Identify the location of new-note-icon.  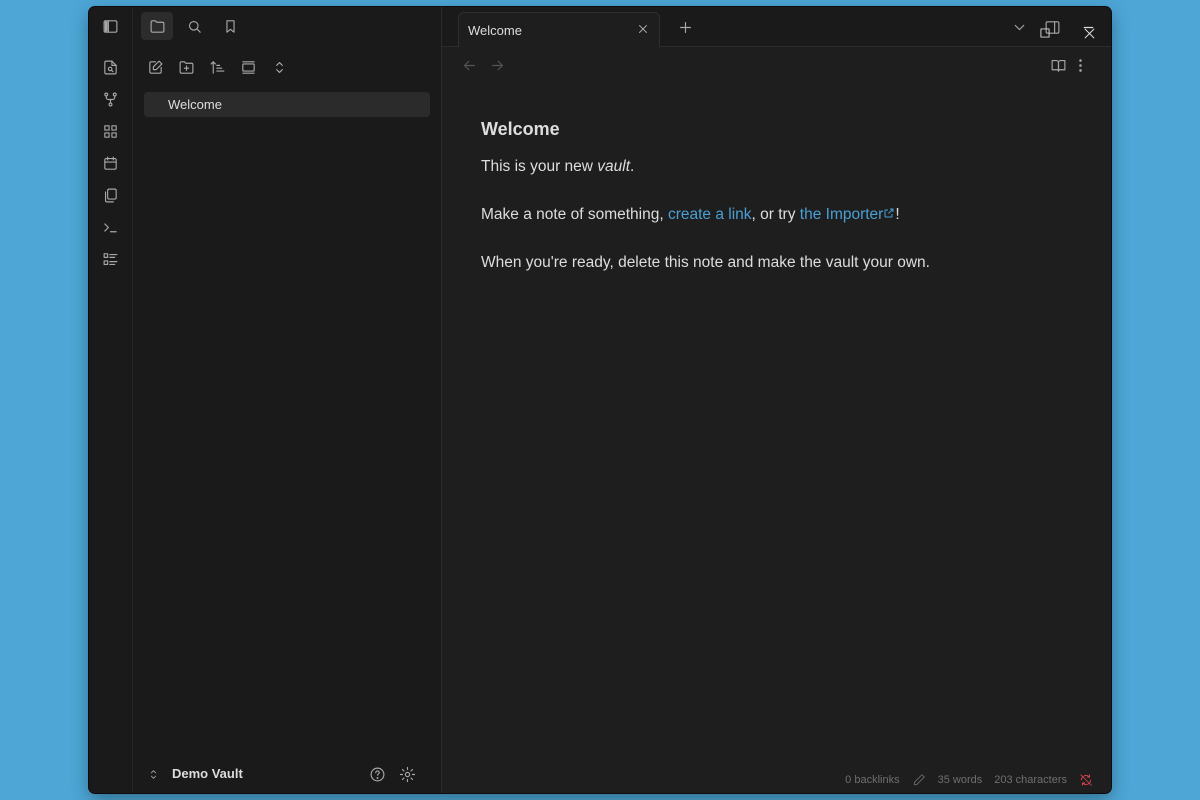
(155, 67).